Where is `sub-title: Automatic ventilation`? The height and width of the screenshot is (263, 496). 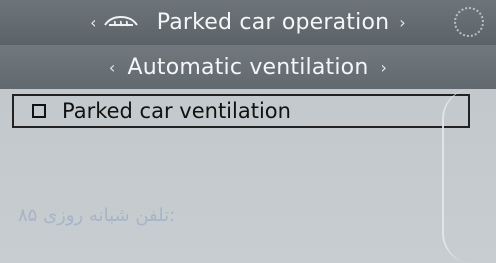
sub-title: Automatic ventilation is located at coordinates (248, 67).